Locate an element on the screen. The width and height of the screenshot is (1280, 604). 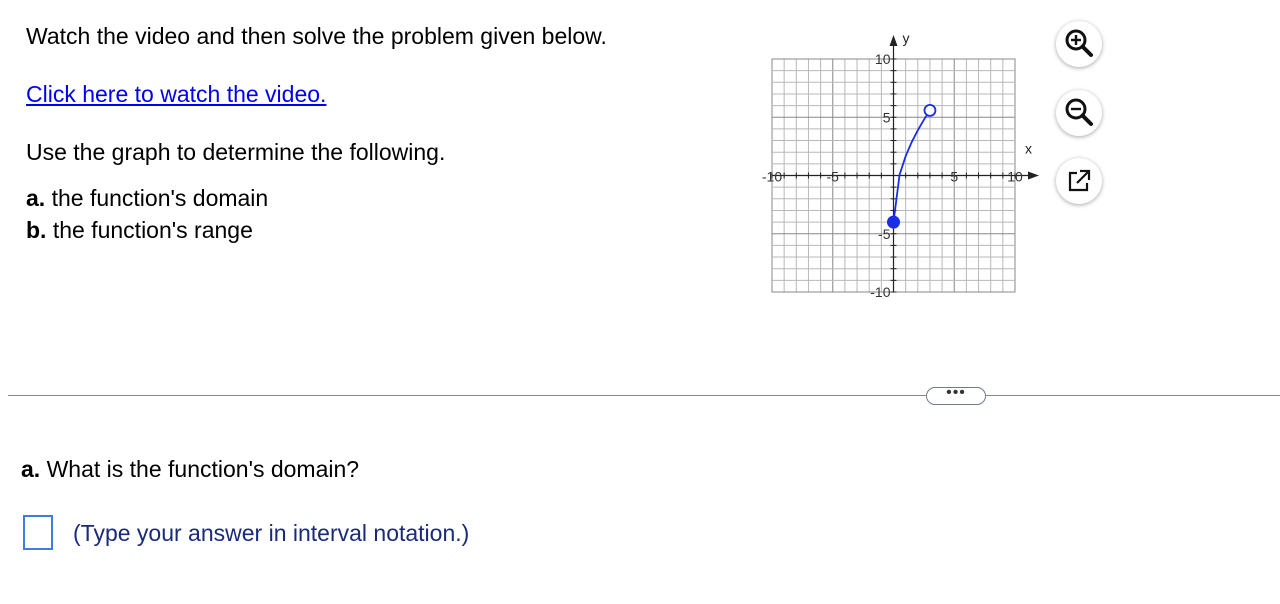
section-divider is located at coordinates (644, 395).